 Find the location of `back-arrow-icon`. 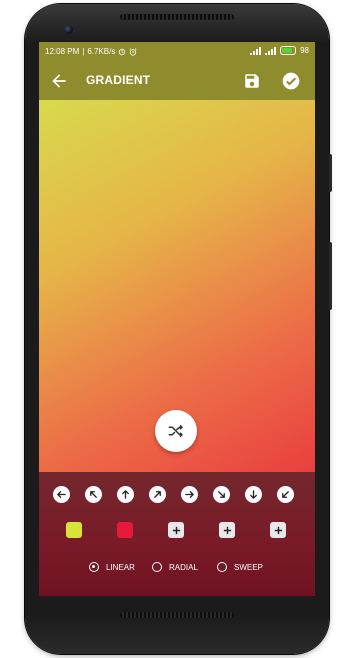

back-arrow-icon is located at coordinates (59, 81).